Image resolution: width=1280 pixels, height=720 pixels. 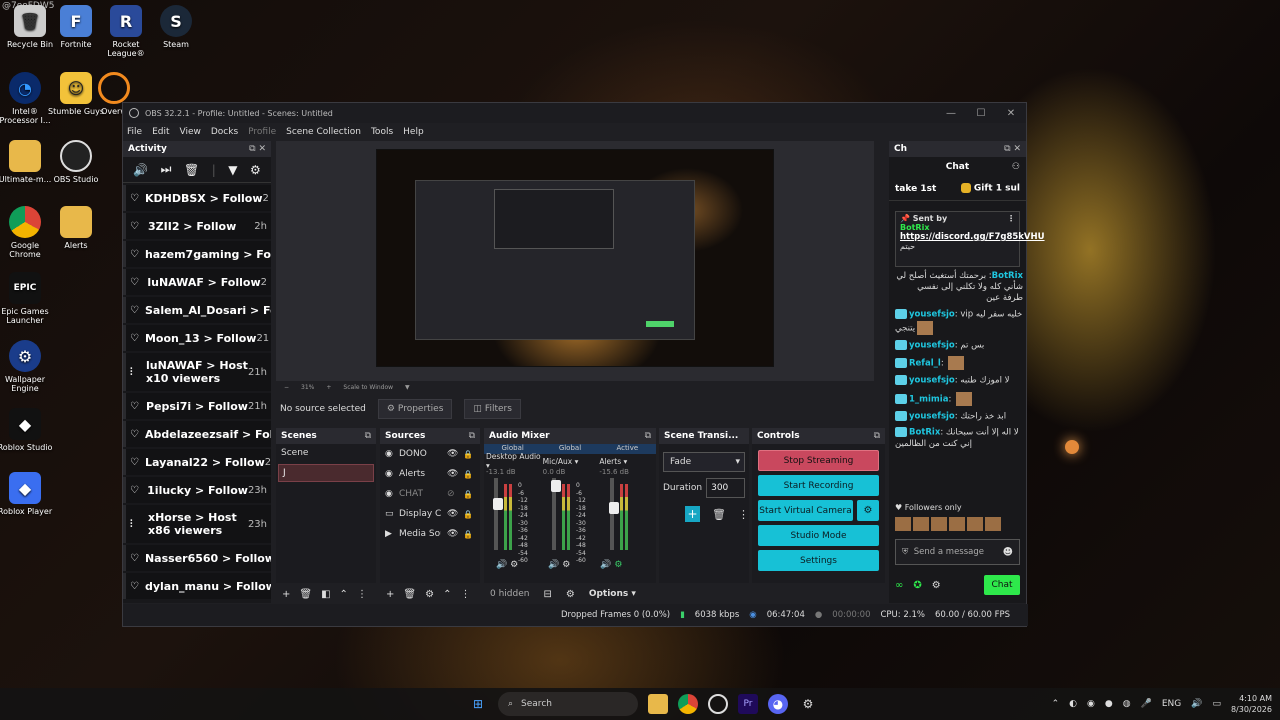 What do you see at coordinates (197, 226) in the screenshot?
I see `activity-item: ♡ 3ZII2 > Follow 2h` at bounding box center [197, 226].